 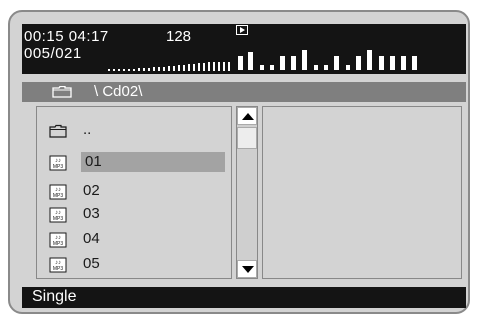 I want to click on status-bar: 00:15 04:17 128 005/021, so click(x=244, y=49).